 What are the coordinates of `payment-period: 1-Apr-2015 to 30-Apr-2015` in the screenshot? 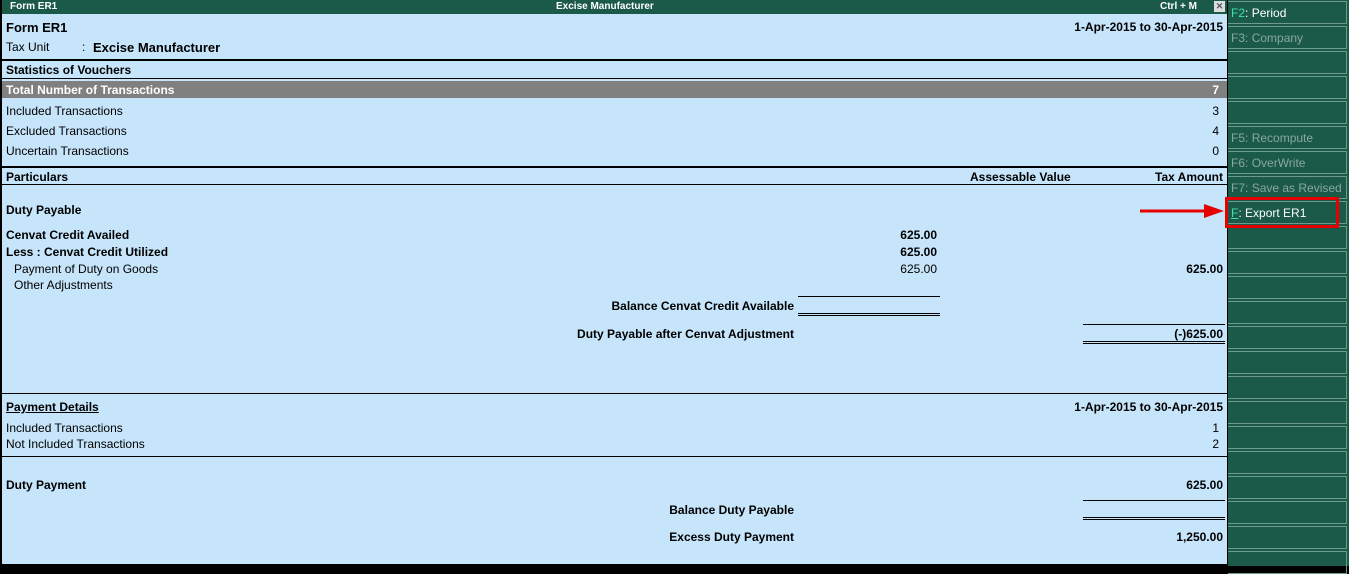 It's located at (1148, 407).